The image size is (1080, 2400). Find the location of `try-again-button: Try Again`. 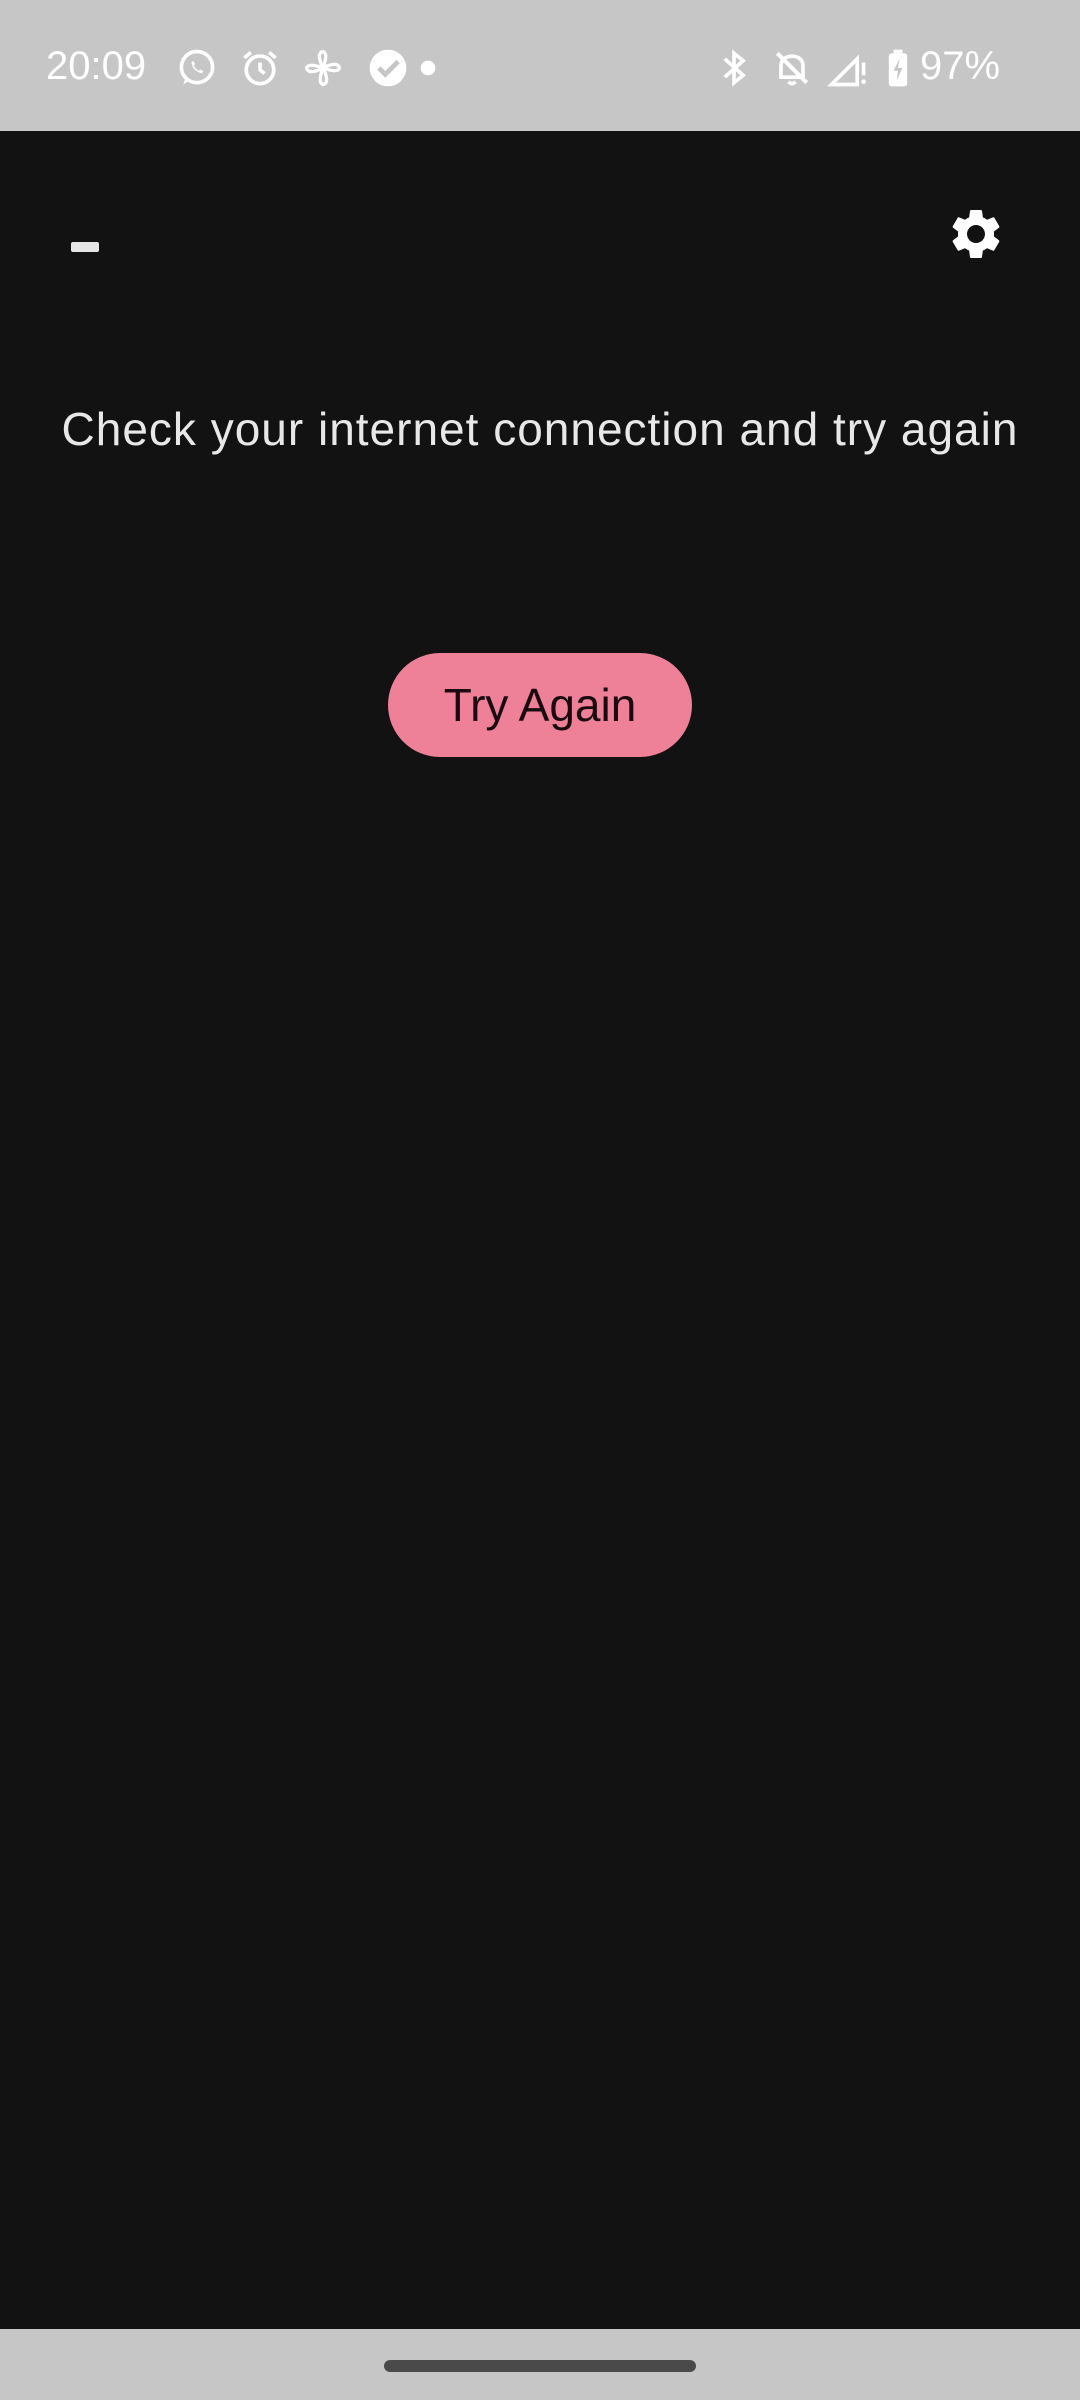

try-again-button: Try Again is located at coordinates (540, 705).